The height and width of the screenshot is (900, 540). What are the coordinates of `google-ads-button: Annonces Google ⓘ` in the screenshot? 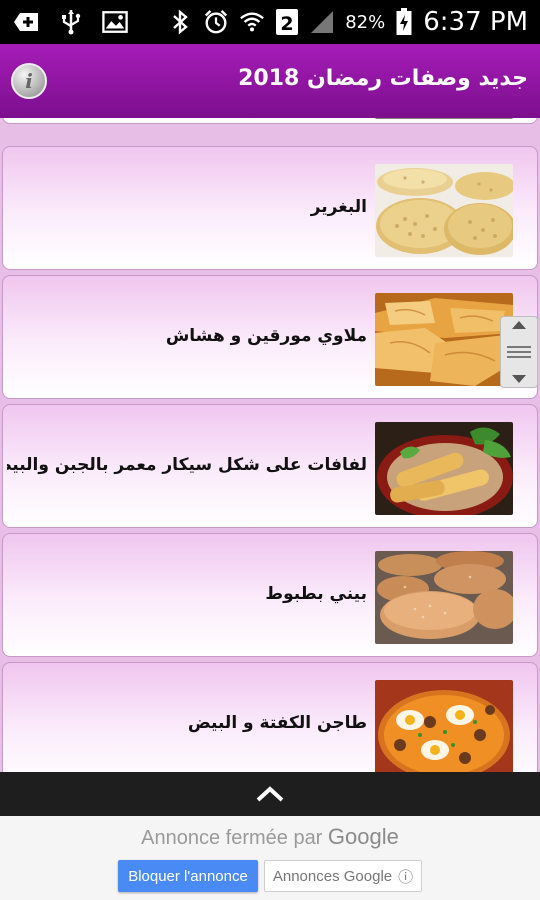 It's located at (343, 876).